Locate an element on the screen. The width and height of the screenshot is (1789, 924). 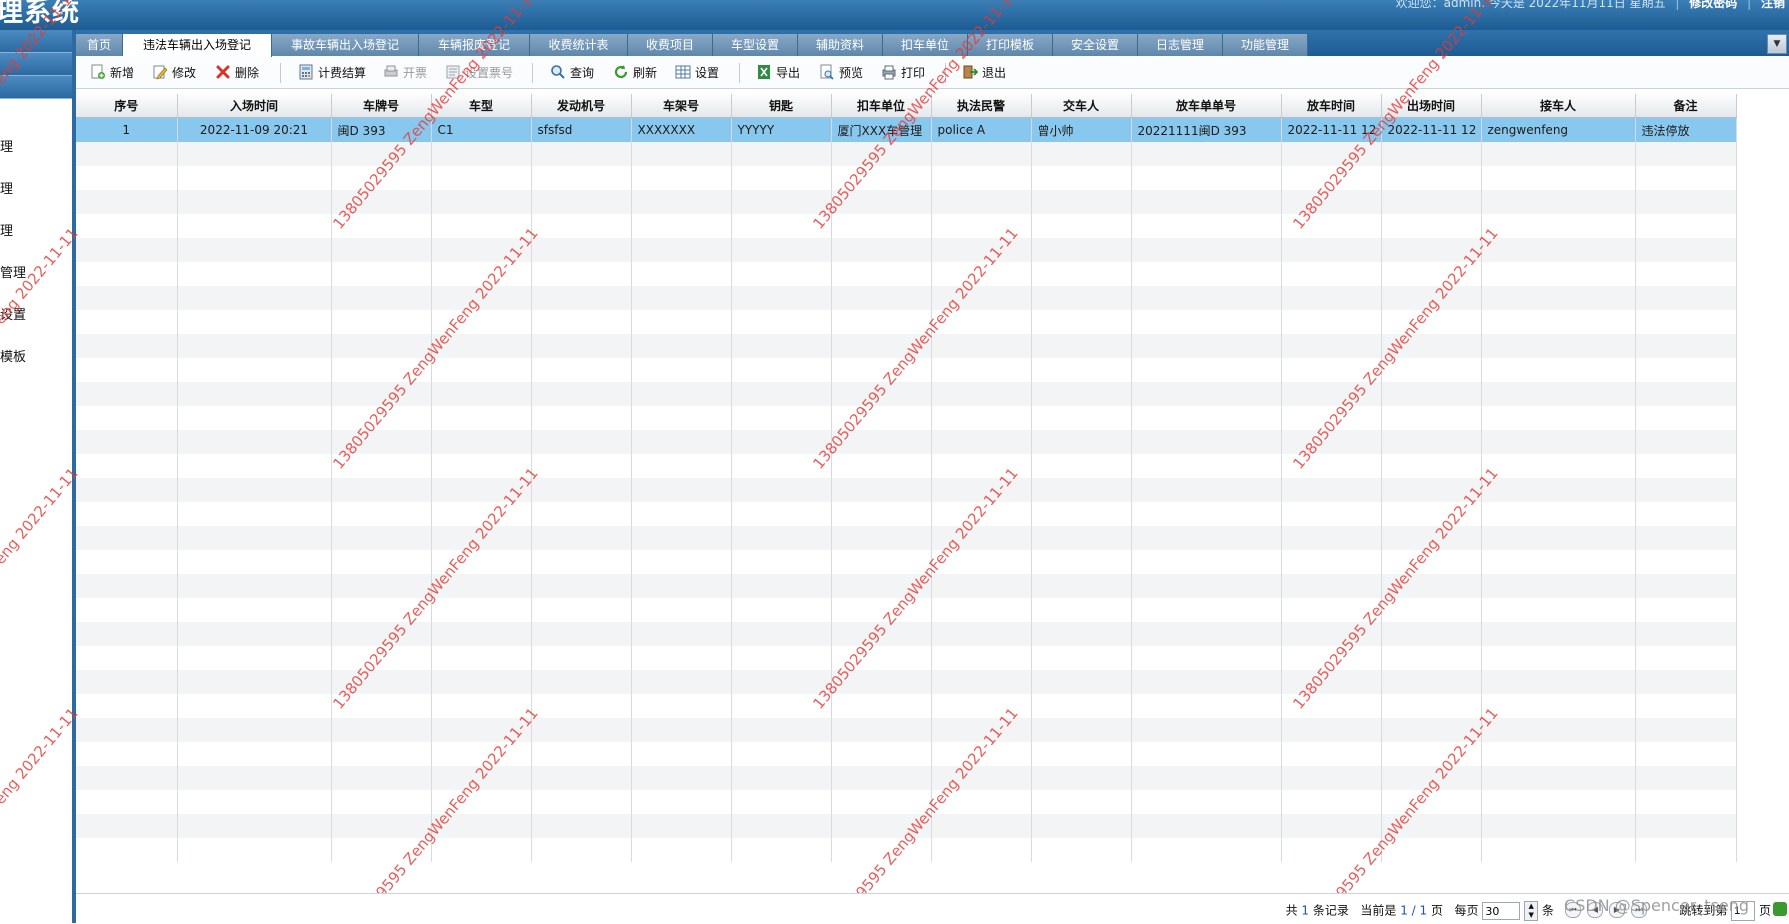
column-header: 发动机号 is located at coordinates (581, 106).